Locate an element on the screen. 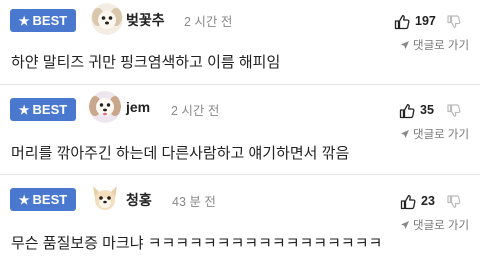 Image resolution: width=480 pixels, height=263 pixels. comment-nickname: 벚꽃추 is located at coordinates (145, 20).